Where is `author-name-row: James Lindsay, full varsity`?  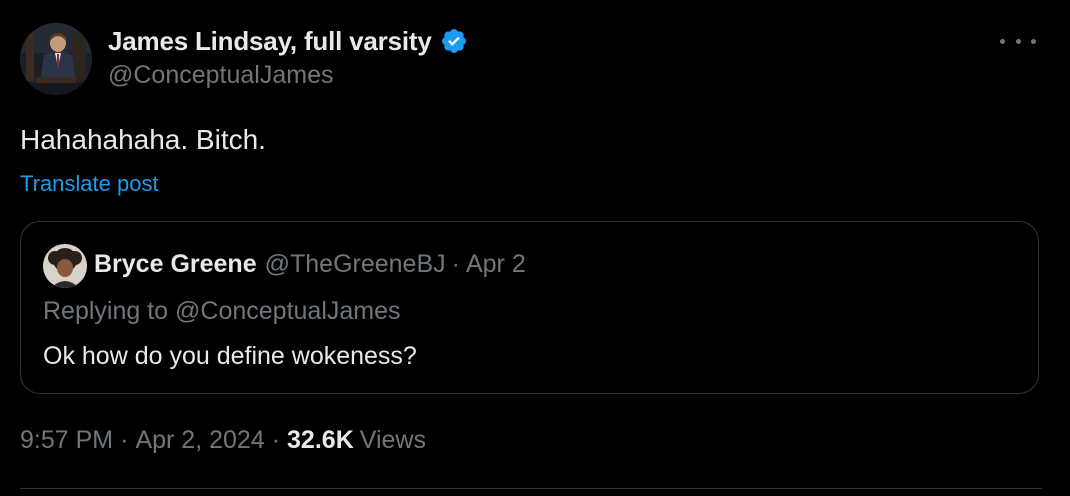 author-name-row: James Lindsay, full varsity is located at coordinates (288, 41).